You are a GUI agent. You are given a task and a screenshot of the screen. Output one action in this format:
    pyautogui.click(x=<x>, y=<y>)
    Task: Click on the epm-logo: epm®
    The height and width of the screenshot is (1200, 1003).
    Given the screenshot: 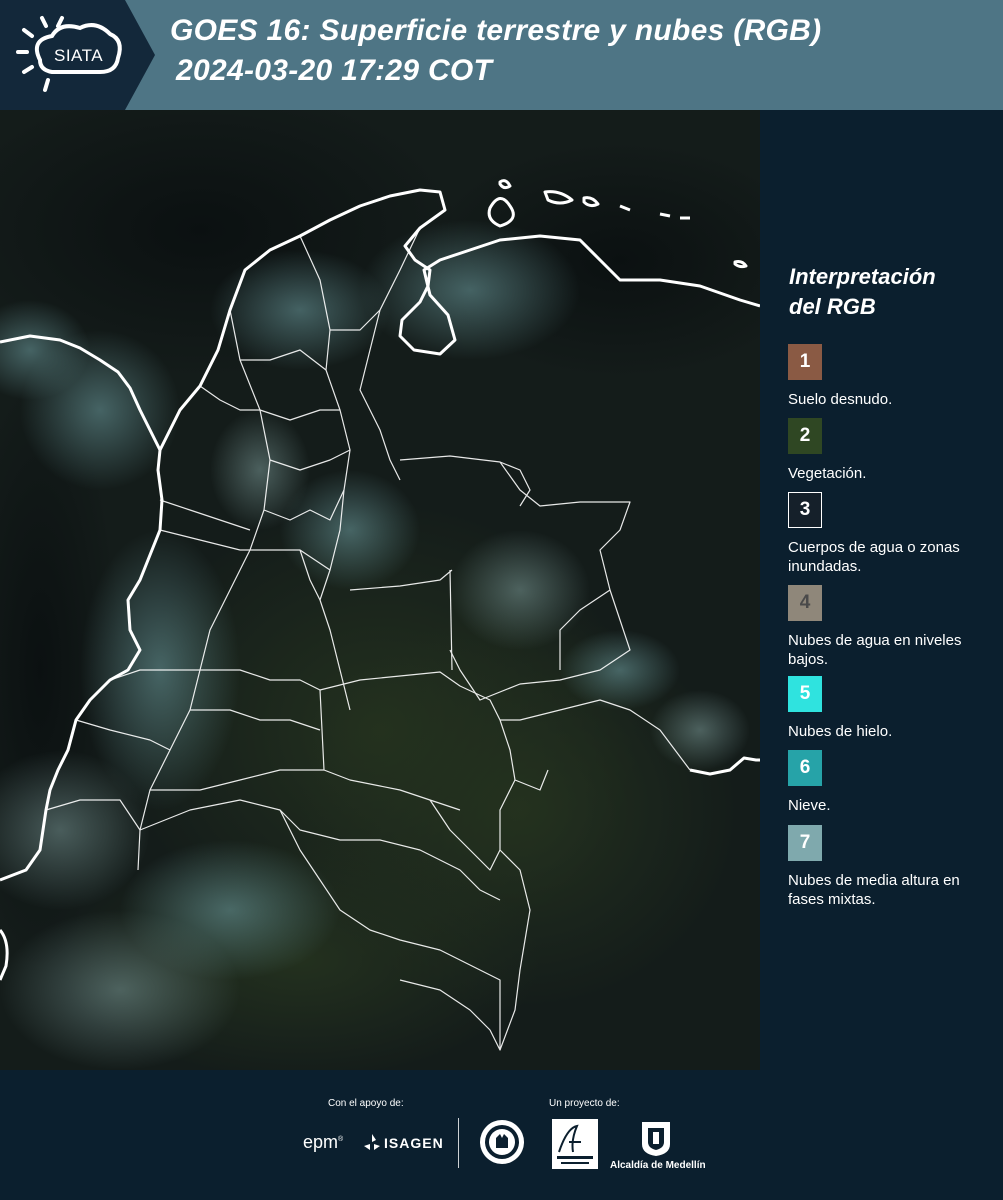 What is the action you would take?
    pyautogui.click(x=323, y=1142)
    